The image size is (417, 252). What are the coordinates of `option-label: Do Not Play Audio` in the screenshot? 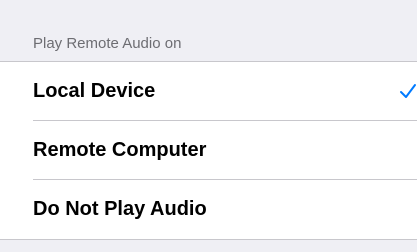 It's located at (120, 209).